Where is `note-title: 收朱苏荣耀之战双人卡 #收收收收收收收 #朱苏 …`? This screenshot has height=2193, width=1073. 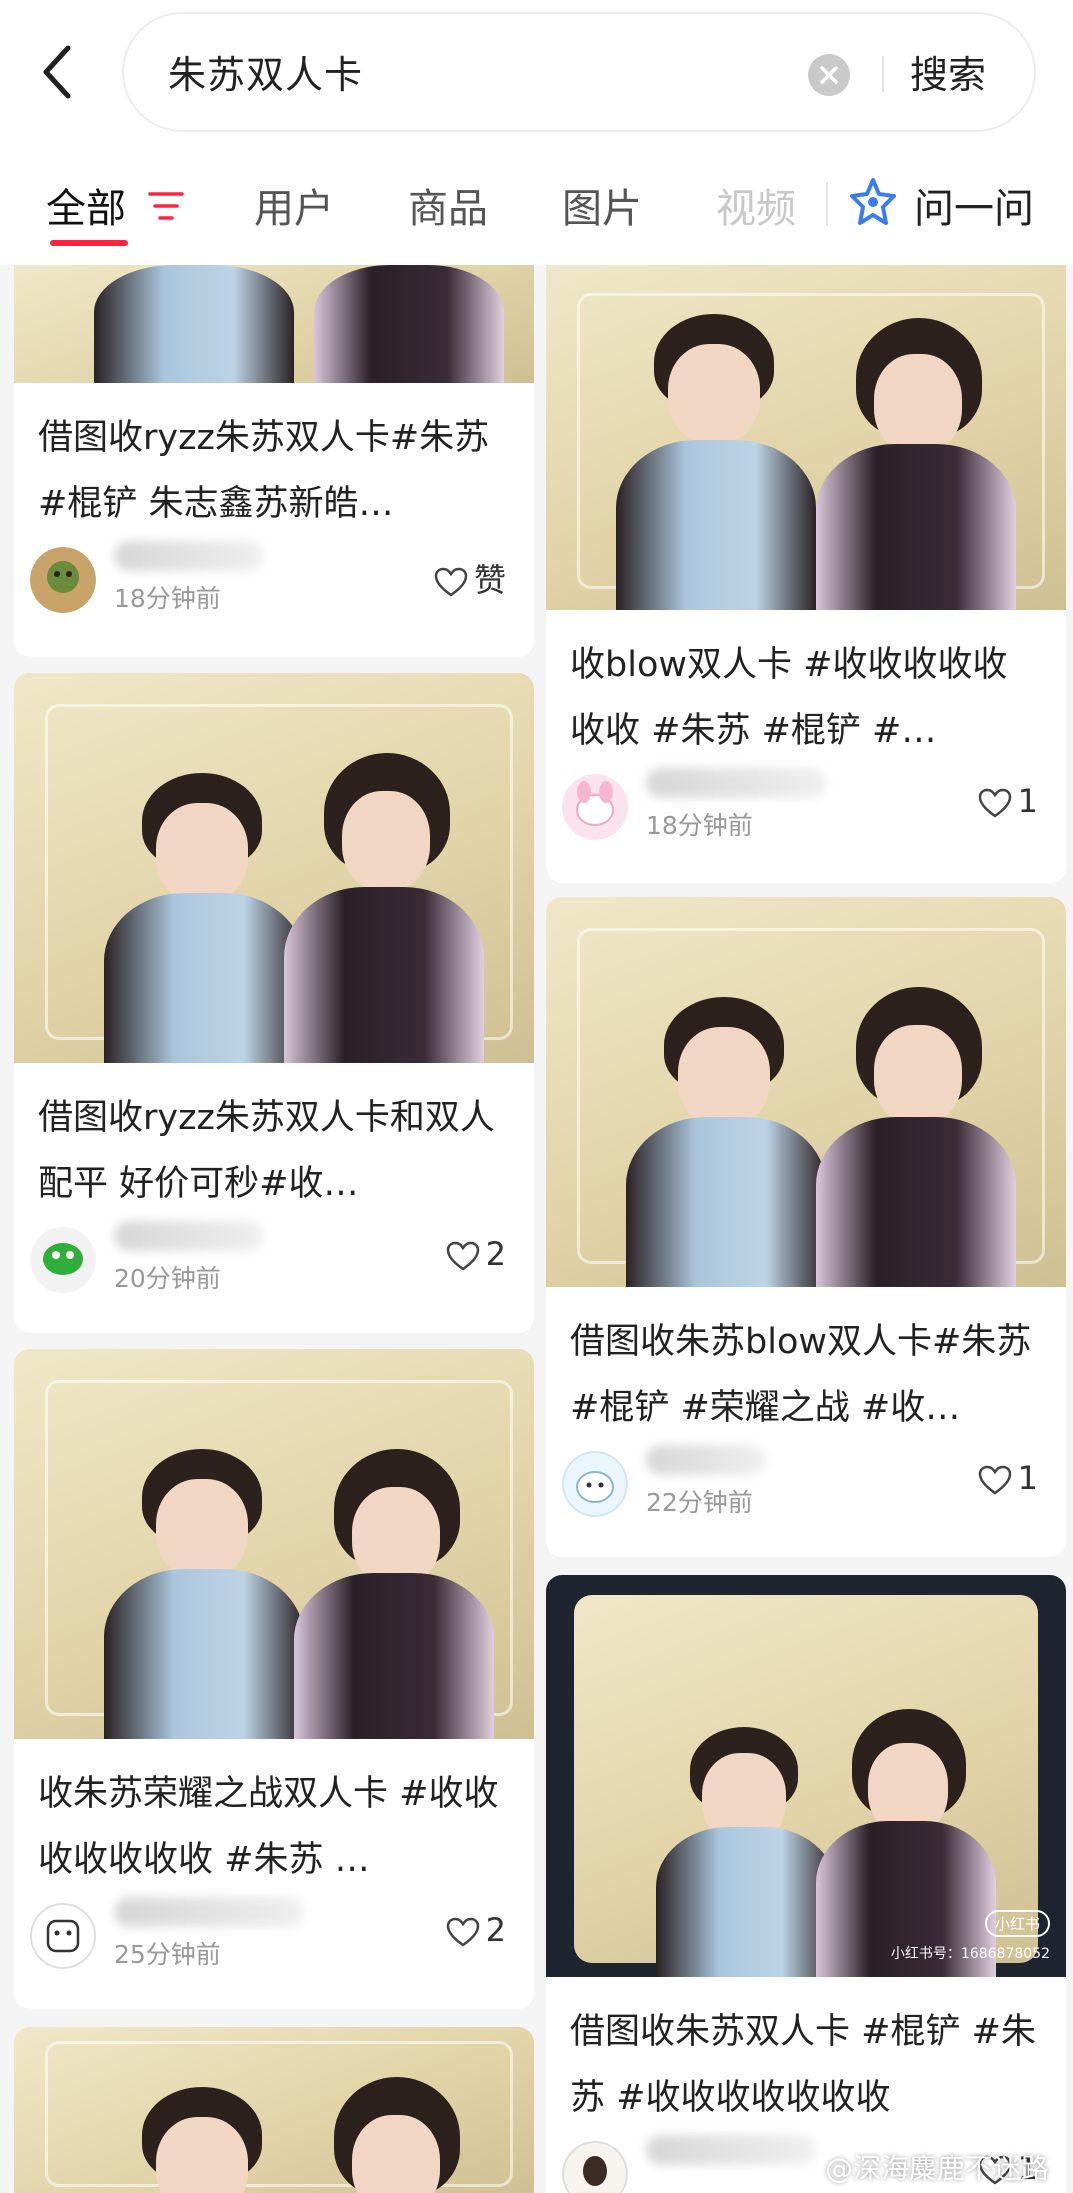 note-title: 收朱苏荣耀之战双人卡 #收收收收收收收 #朱苏 … is located at coordinates (268, 1827).